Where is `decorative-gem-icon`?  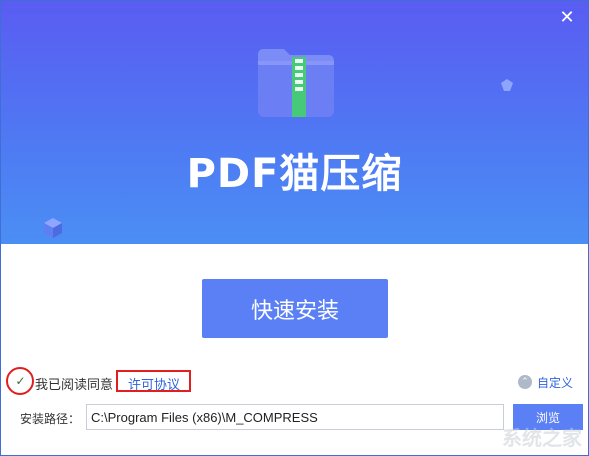 decorative-gem-icon is located at coordinates (507, 85).